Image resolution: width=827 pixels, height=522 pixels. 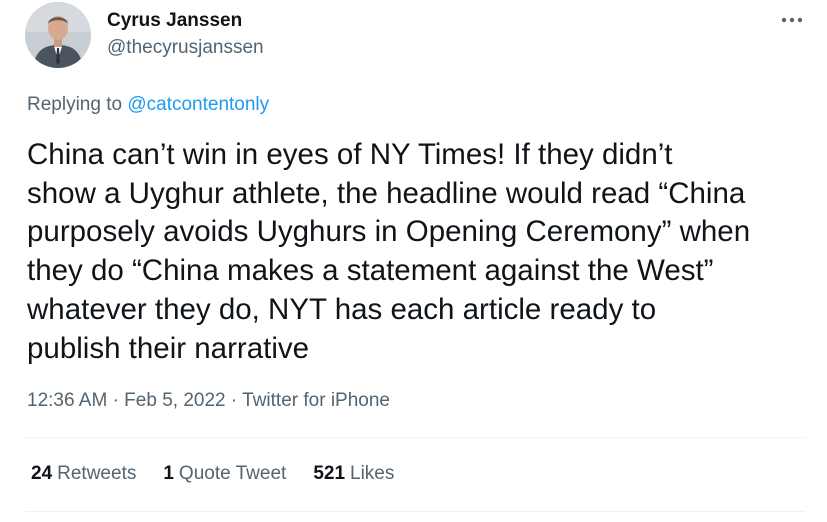 I want to click on tweet-source: Twitter for iPhone, so click(x=316, y=400).